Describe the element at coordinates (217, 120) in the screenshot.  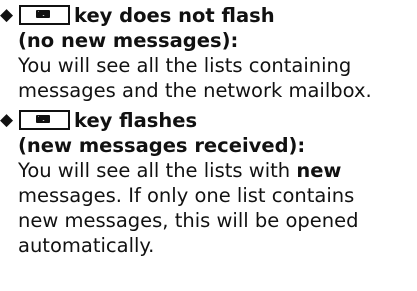
I see `item-heading: key flashes` at that location.